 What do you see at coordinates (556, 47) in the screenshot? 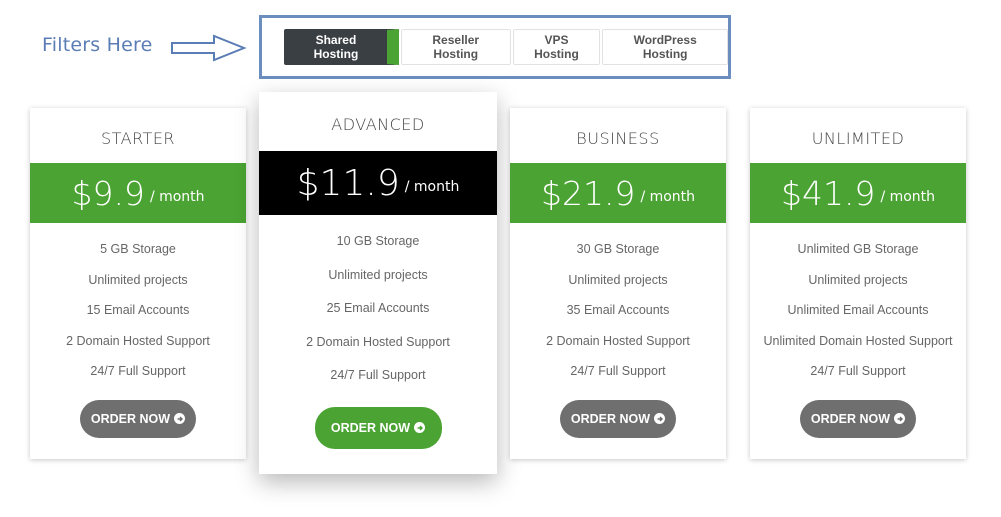
I see `filter-vps-hosting: VPS Hosting` at bounding box center [556, 47].